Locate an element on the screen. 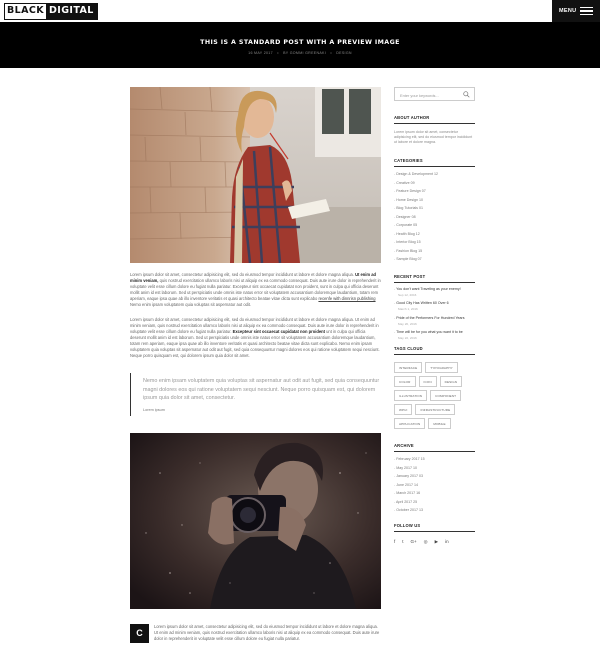 Image resolution: width=600 pixels, height=660 pixels. hamburger-icon is located at coordinates (586, 11).